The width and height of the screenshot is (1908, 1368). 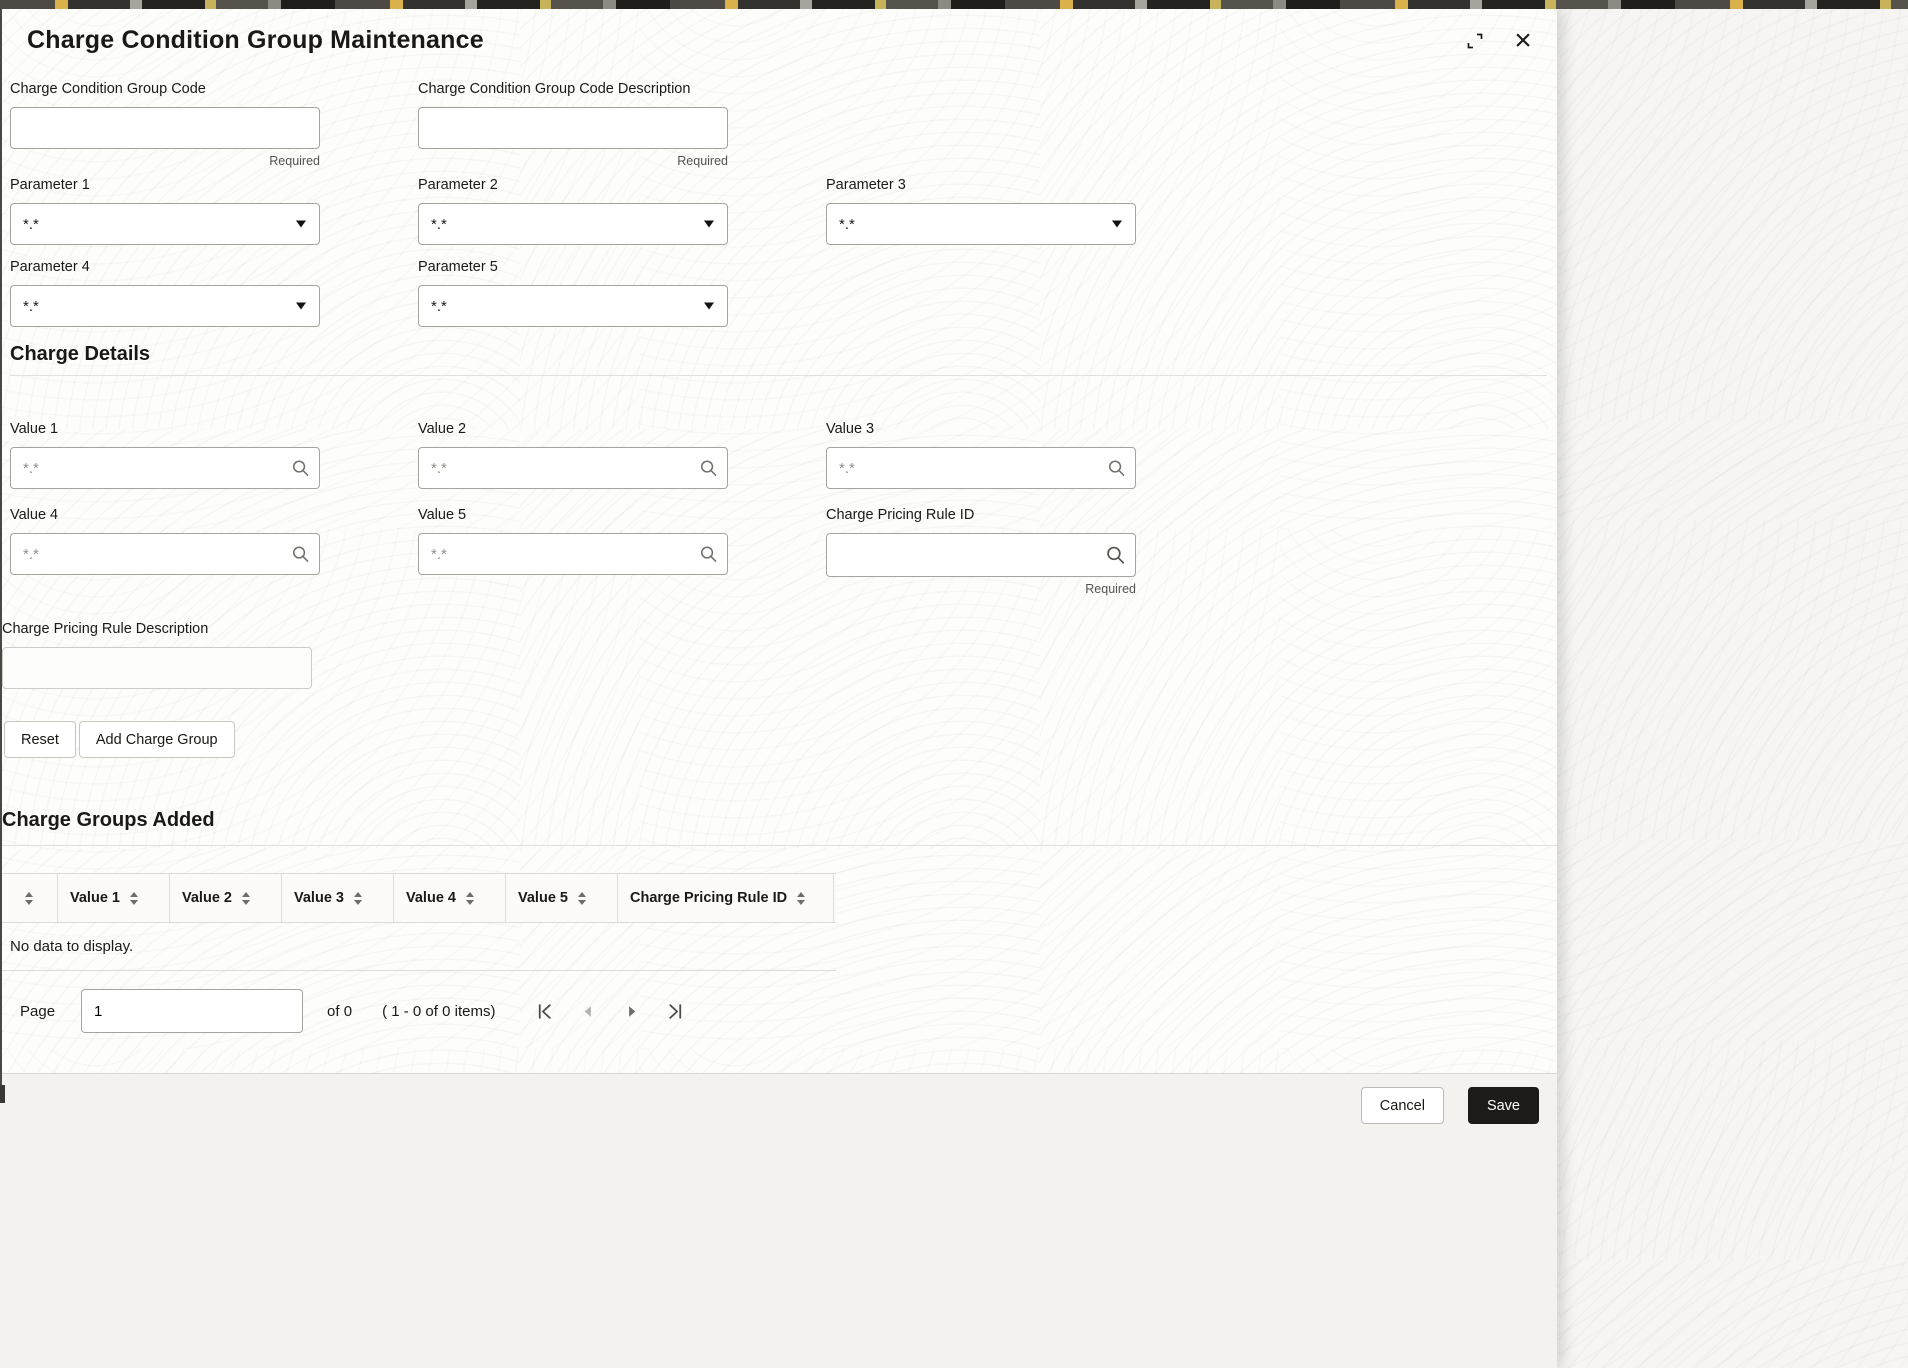 I want to click on parameters-row-2: Parameter 4 *.* Parameter 5 *.*, so click(x=783, y=293).